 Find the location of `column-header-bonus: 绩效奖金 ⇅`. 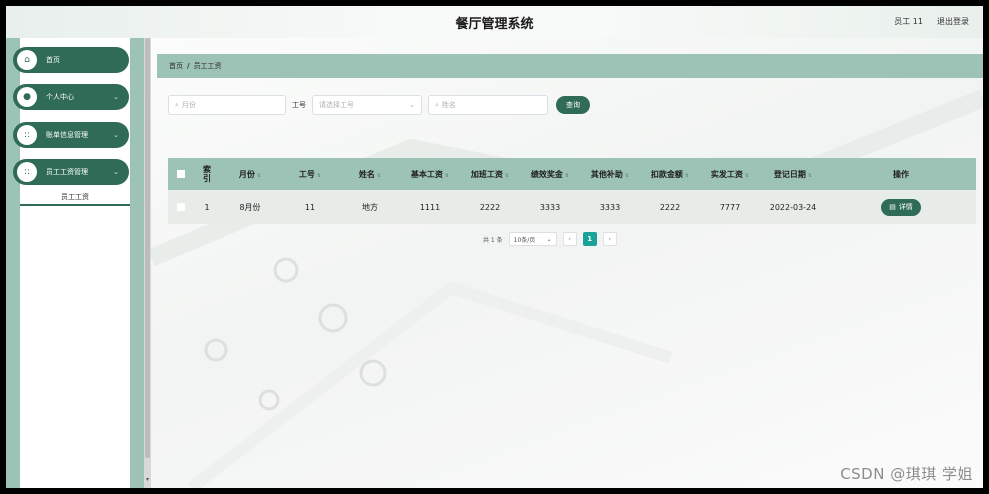

column-header-bonus: 绩效奖金 ⇅ is located at coordinates (550, 174).